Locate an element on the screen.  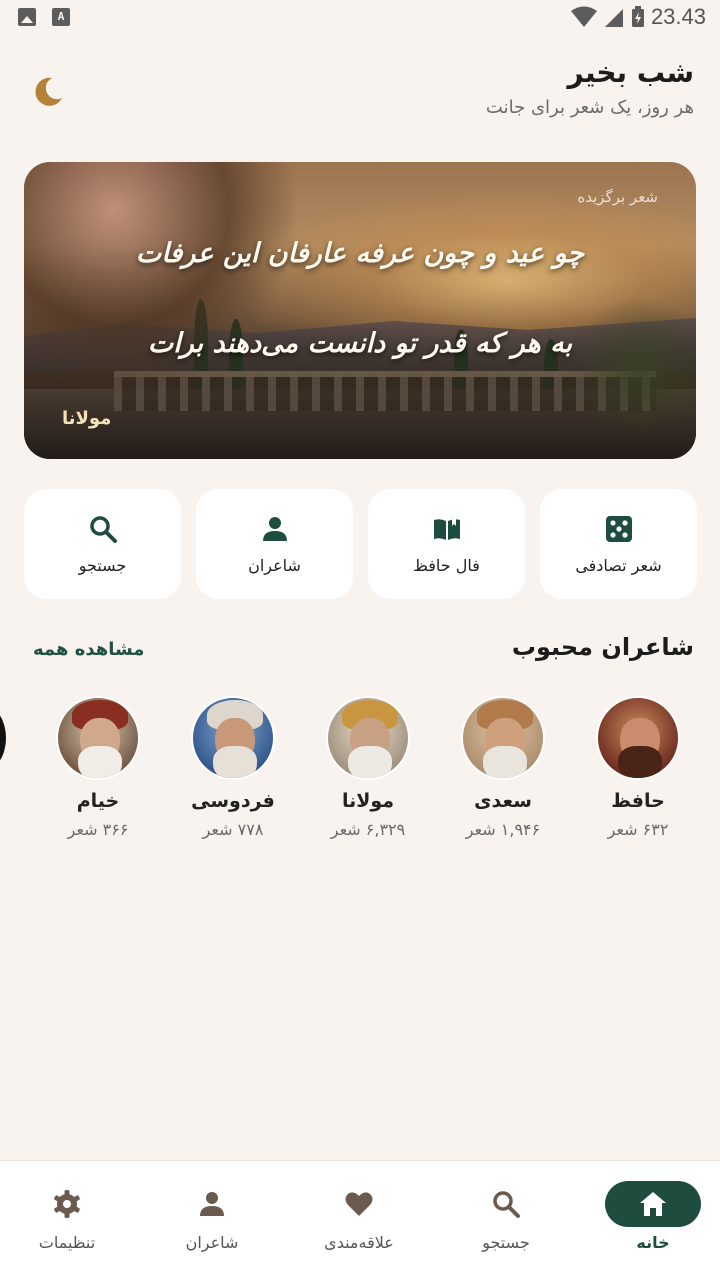
poet-card-hafez: حافظ ۶۳۲ شعر is located at coordinates (638, 767).